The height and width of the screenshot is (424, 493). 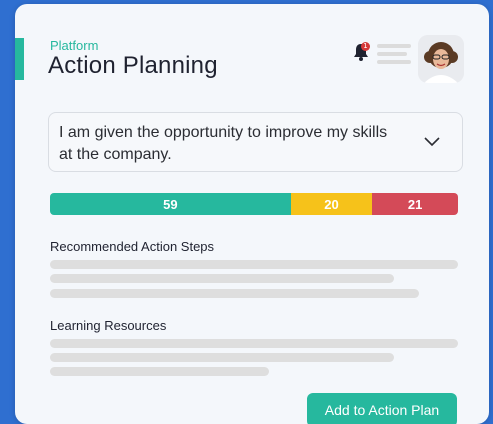 What do you see at coordinates (394, 56) in the screenshot?
I see `menu-lines-icon` at bounding box center [394, 56].